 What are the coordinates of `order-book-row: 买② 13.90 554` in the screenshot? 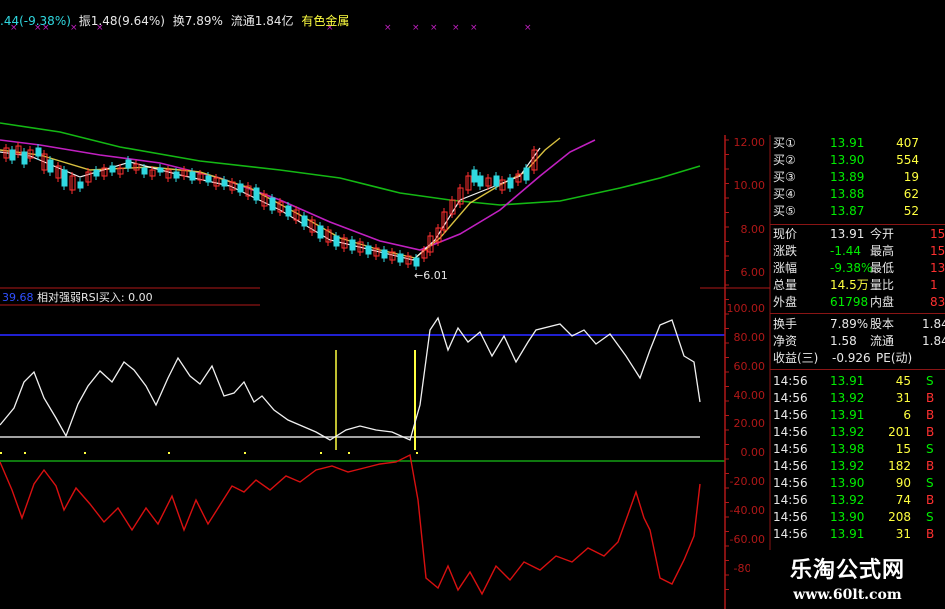 It's located at (857, 160).